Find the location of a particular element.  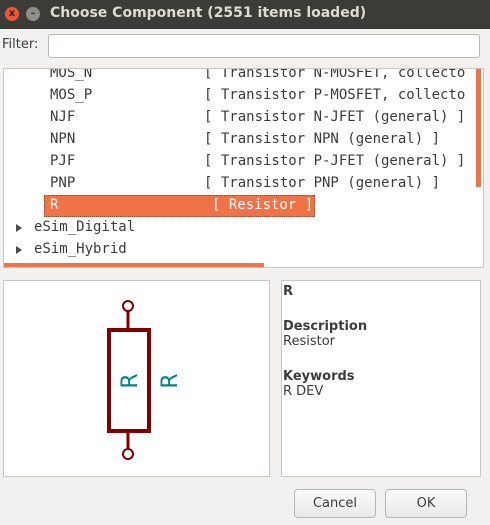

filter-input is located at coordinates (264, 46).